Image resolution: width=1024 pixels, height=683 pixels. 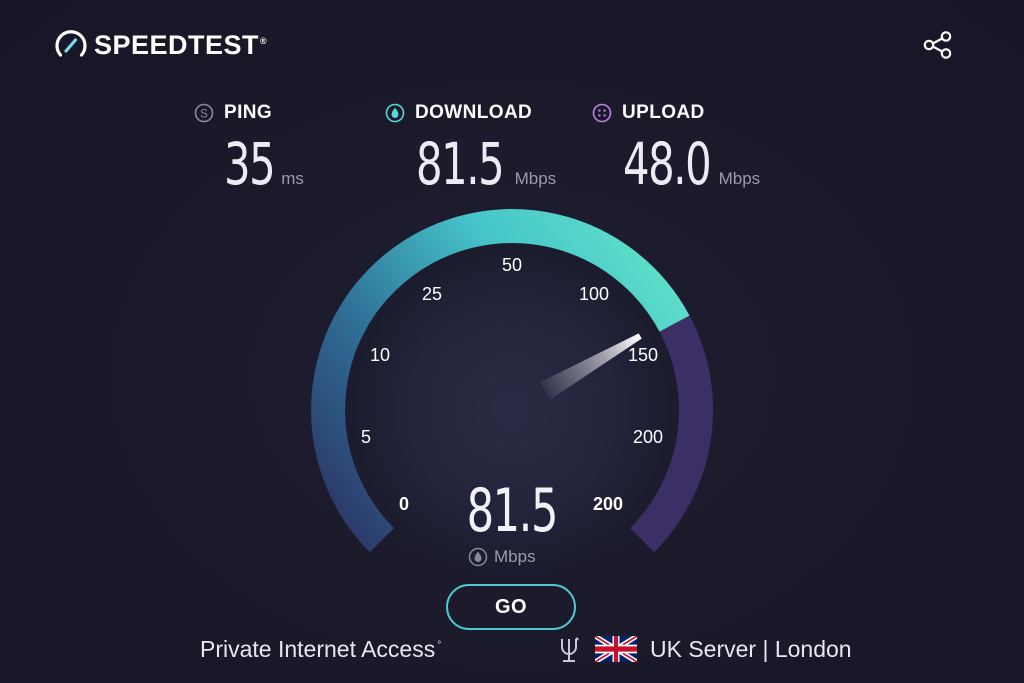 I want to click on upload-stat: UPLOAD 48.0 Mbps, so click(x=676, y=149).